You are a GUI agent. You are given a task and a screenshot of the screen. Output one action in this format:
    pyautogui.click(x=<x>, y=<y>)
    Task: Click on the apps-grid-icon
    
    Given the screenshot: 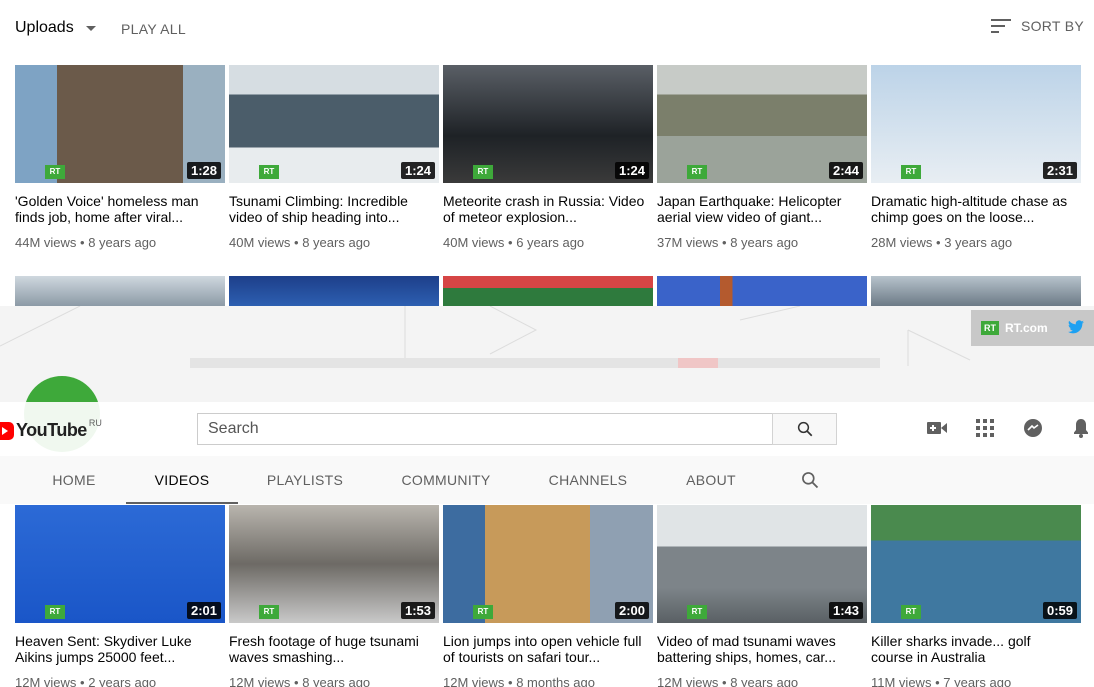 What is the action you would take?
    pyautogui.click(x=985, y=428)
    